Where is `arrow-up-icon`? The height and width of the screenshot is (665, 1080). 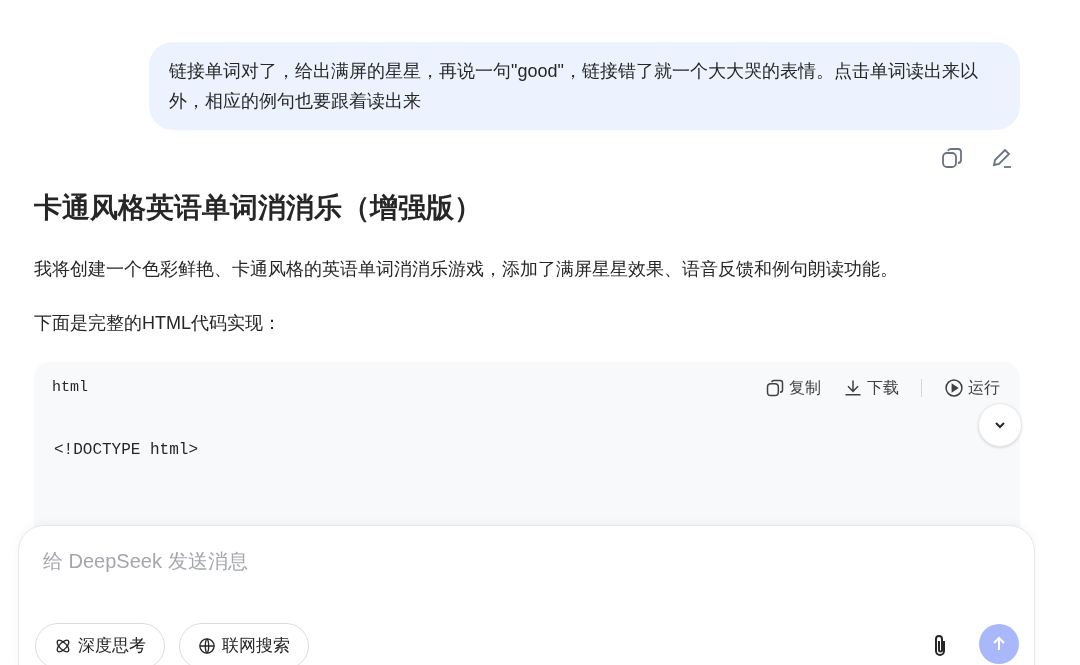
arrow-up-icon is located at coordinates (999, 644).